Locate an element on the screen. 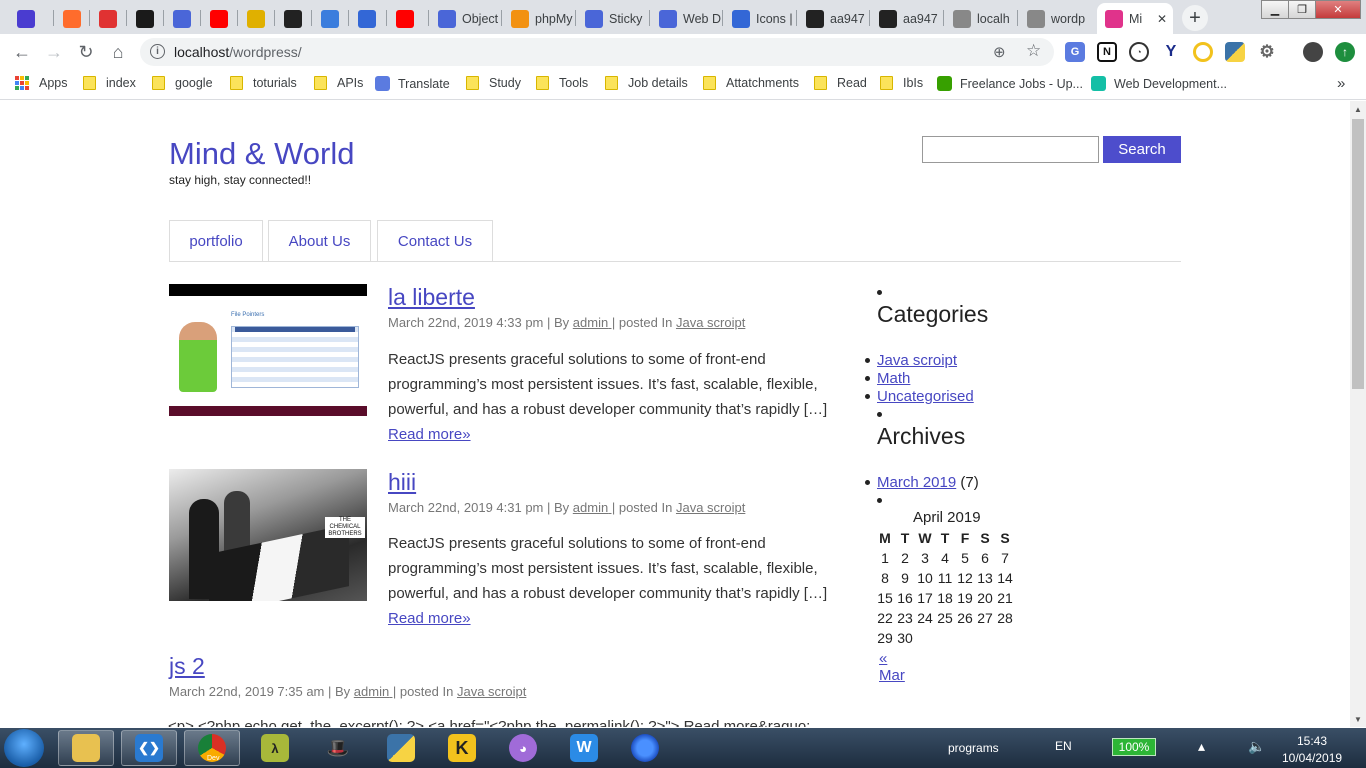 This screenshot has height=768, width=1366. post-thumbnail: THE CHEMICAL BROTHERS is located at coordinates (268, 535).